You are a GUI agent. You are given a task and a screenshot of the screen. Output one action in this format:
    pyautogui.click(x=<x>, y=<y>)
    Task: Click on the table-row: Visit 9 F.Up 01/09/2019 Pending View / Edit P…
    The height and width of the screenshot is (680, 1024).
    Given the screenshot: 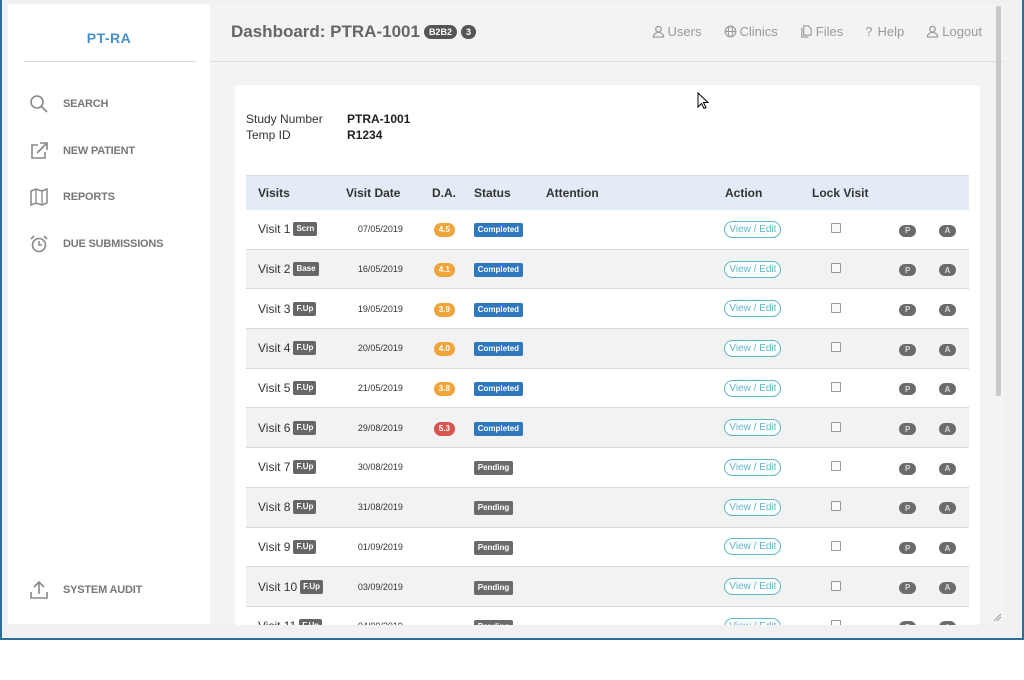 What is the action you would take?
    pyautogui.click(x=607, y=548)
    